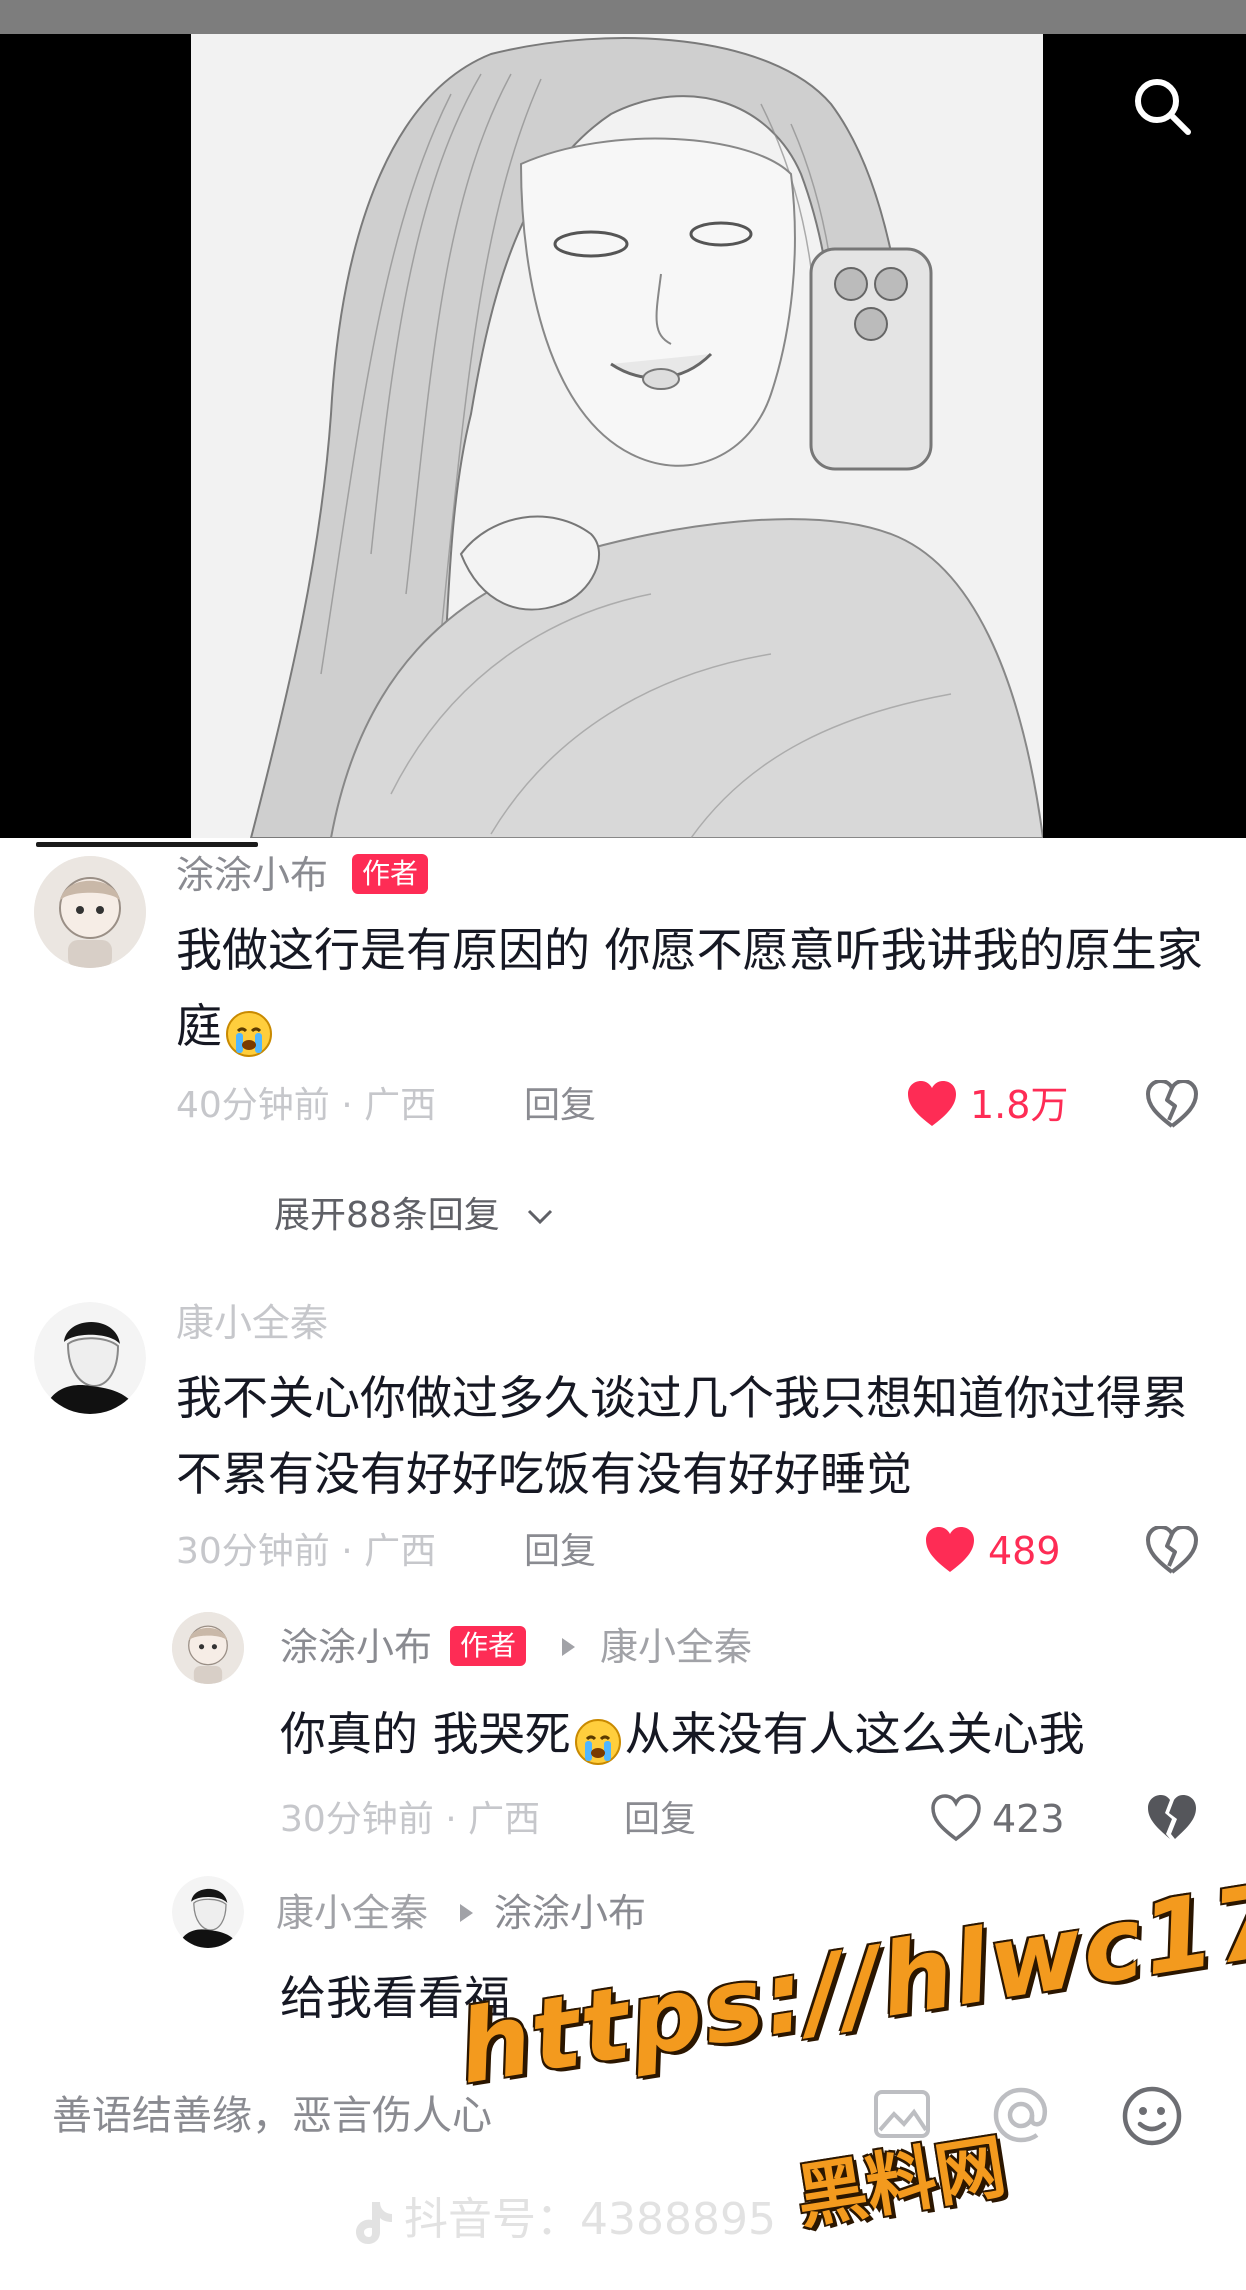  I want to click on video-progress-bar, so click(147, 844).